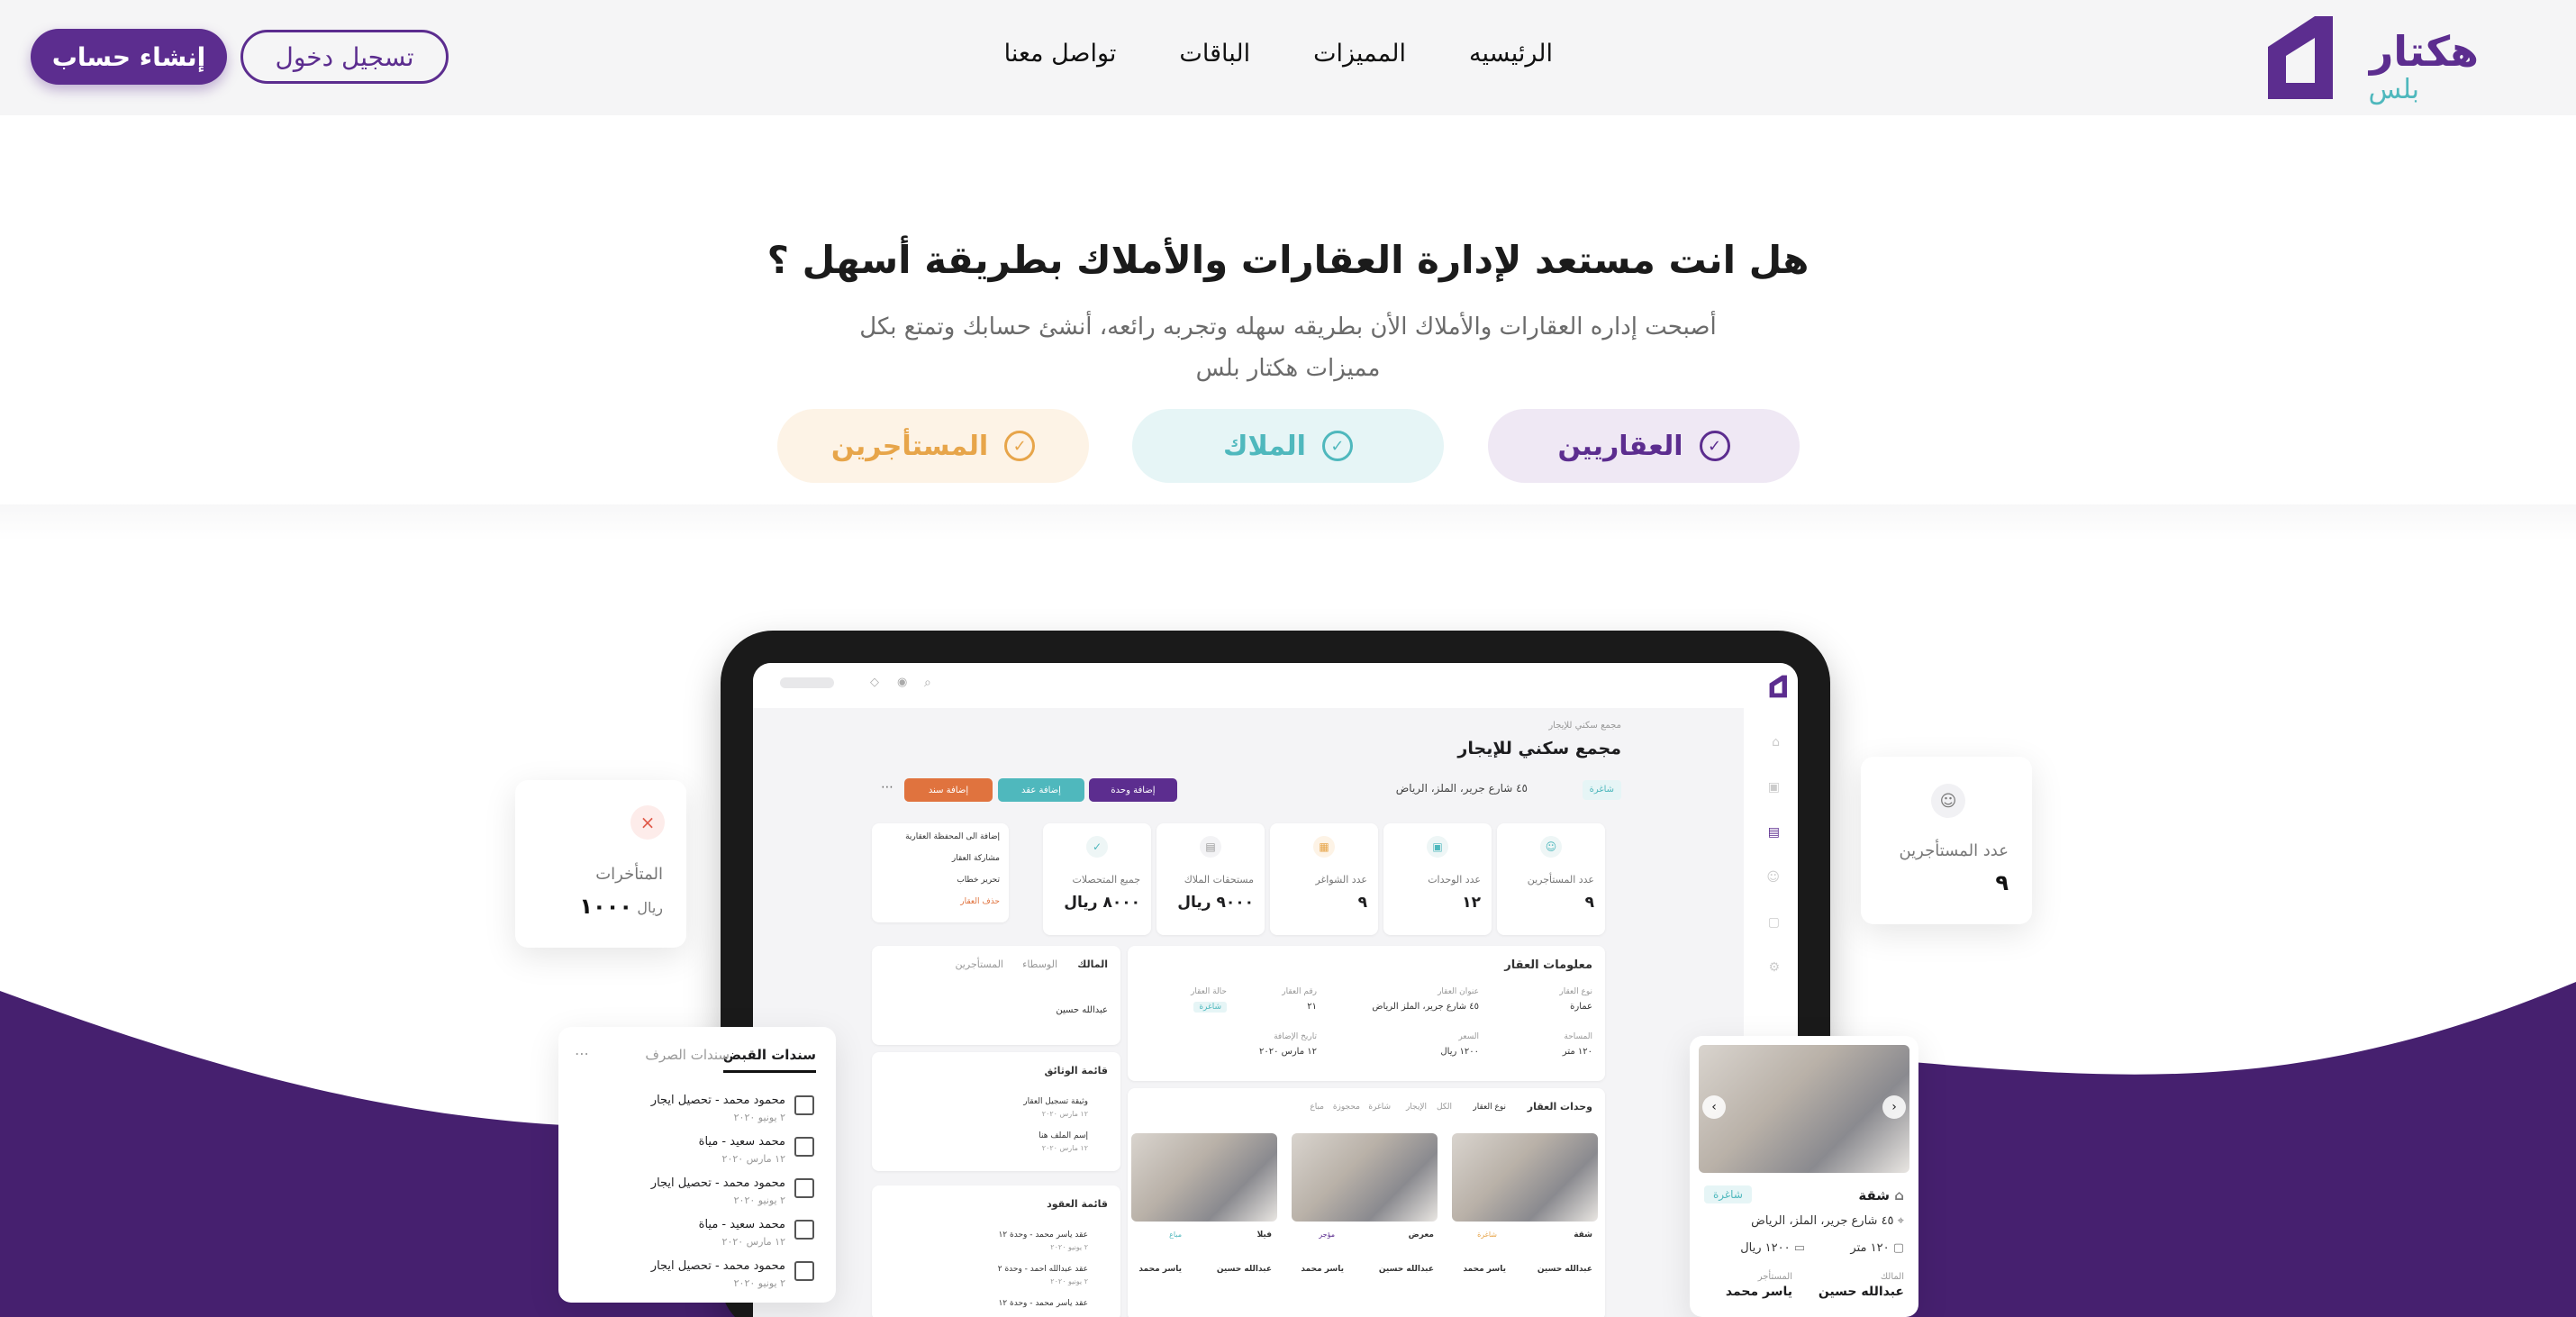 The width and height of the screenshot is (2576, 1317). I want to click on signup-button: إنشاء حساب, so click(129, 57).